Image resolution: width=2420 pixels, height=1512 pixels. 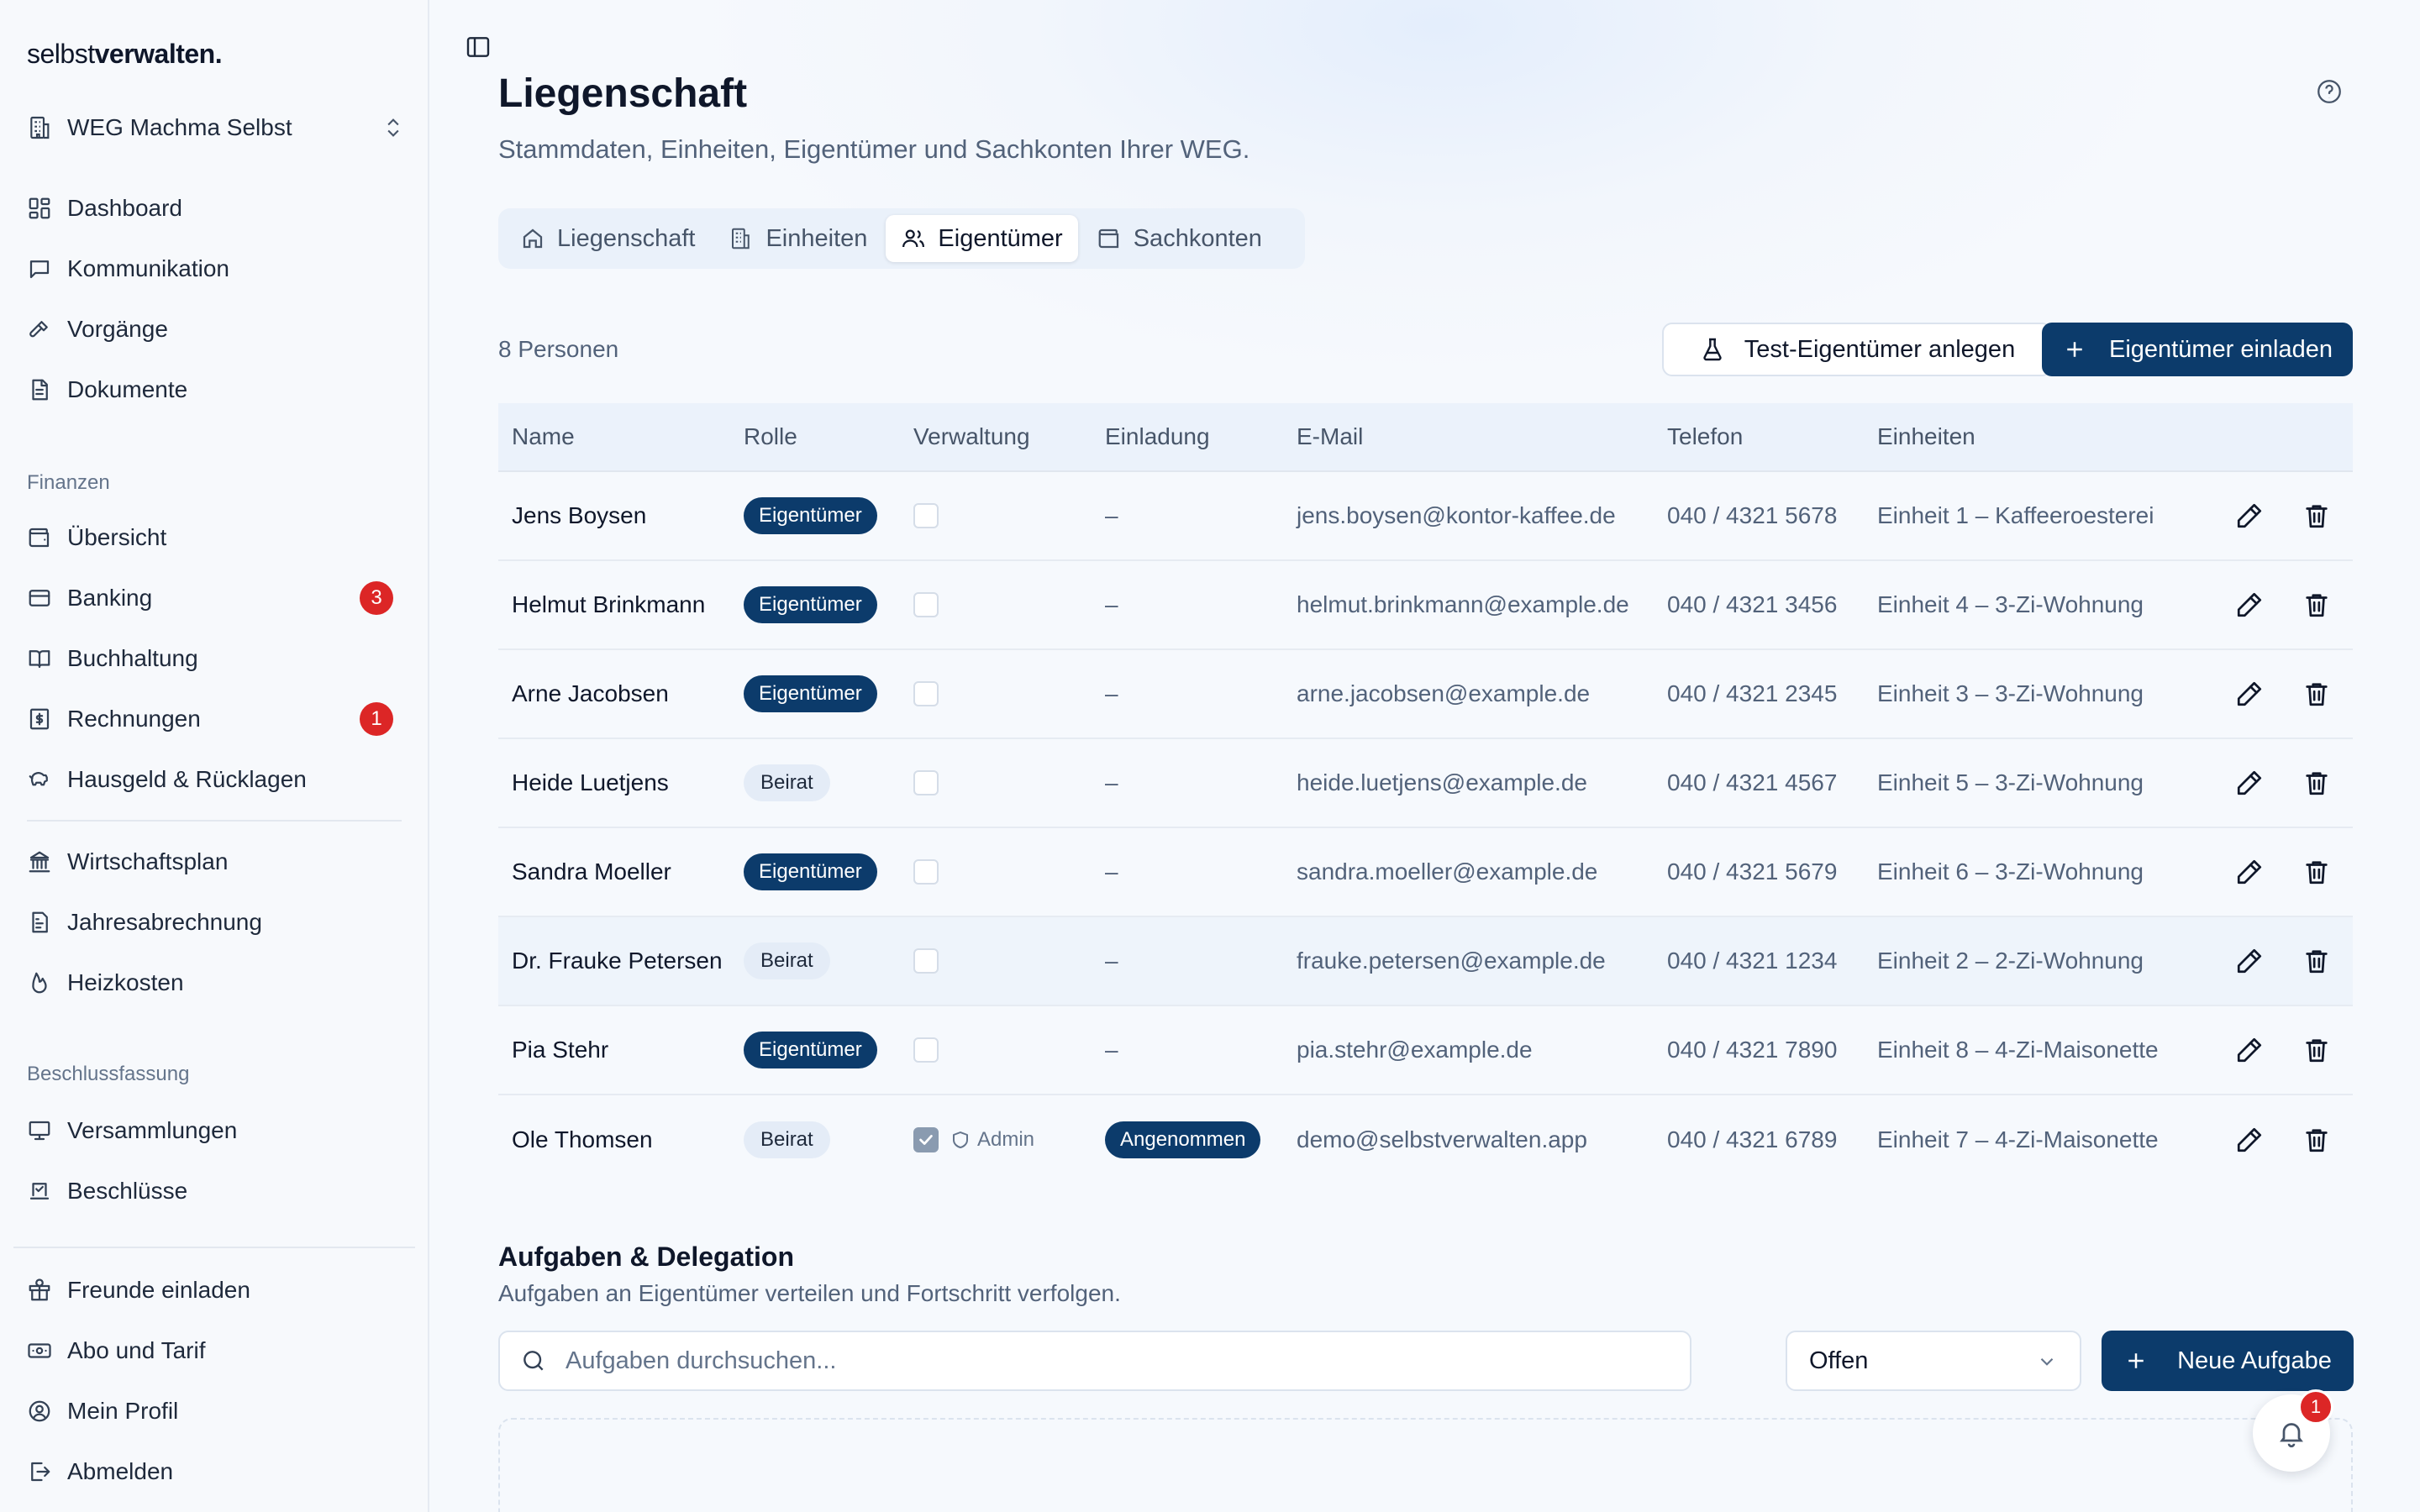 I want to click on sidebar-item-versammlungen: Versammlungen, so click(x=220, y=1130).